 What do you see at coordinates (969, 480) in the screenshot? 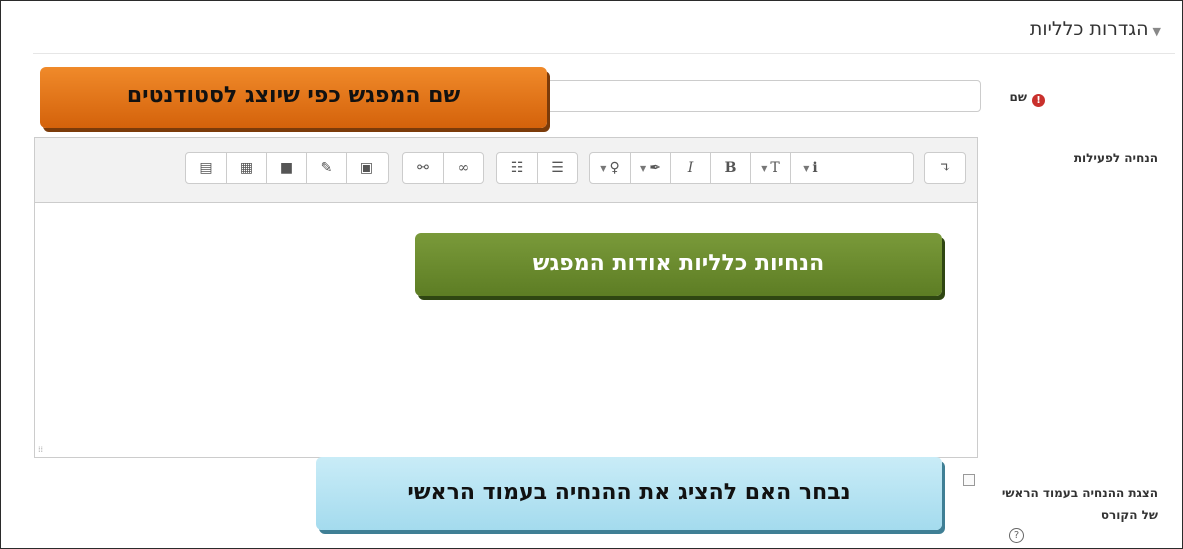
I see `display-checkbox` at bounding box center [969, 480].